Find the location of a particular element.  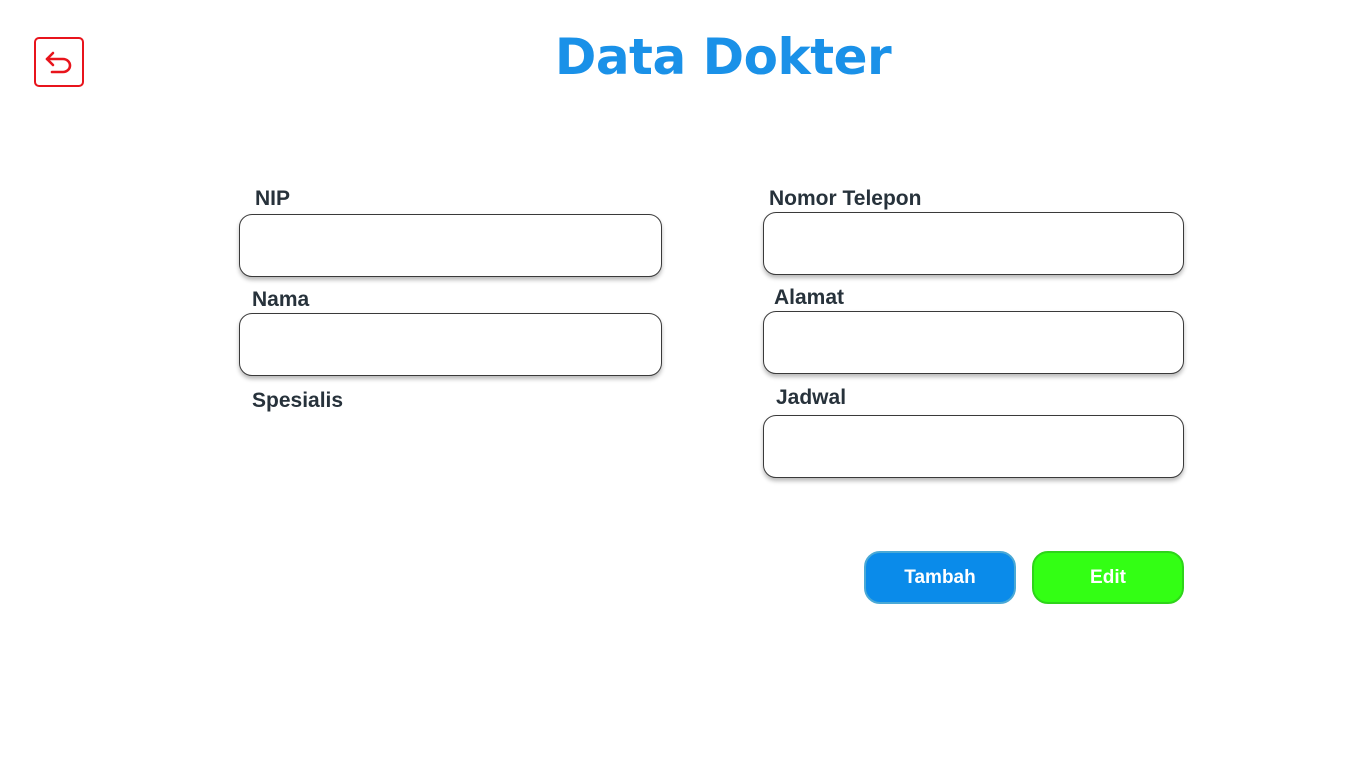

spesialis-label: Spesialis is located at coordinates (298, 400).